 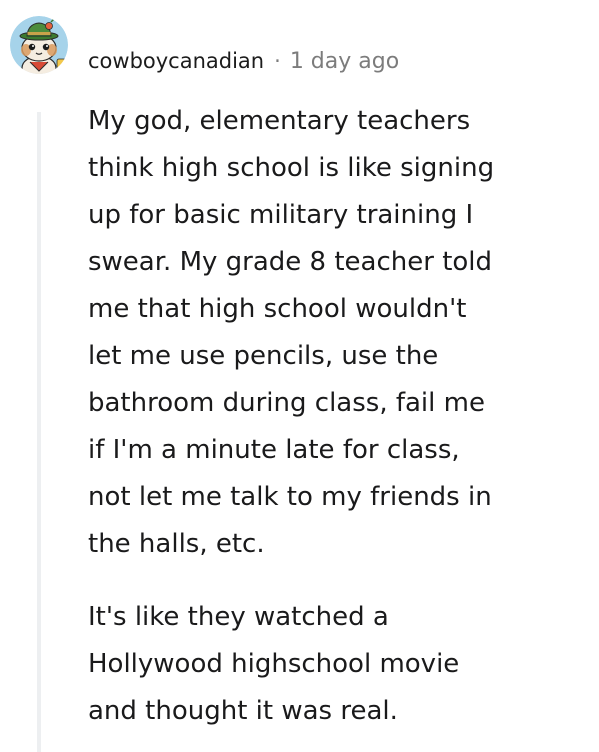 I want to click on timestamp-link: 1 day ago, so click(x=344, y=61).